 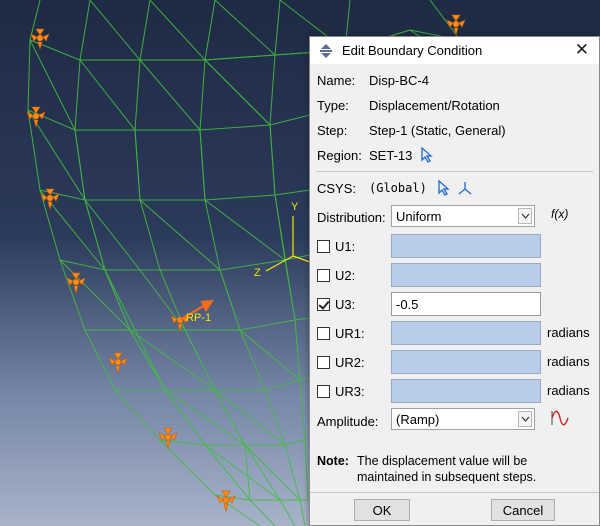 What do you see at coordinates (333, 461) in the screenshot?
I see `note-label: Note:` at bounding box center [333, 461].